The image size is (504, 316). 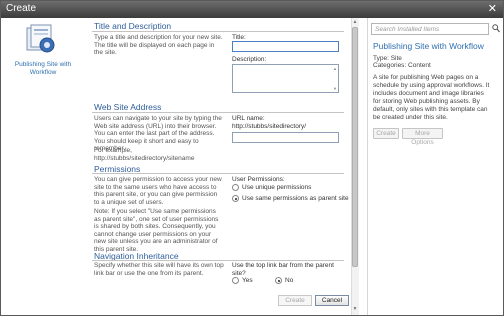 I want to click on scrollbar-thumb, so click(x=355, y=147).